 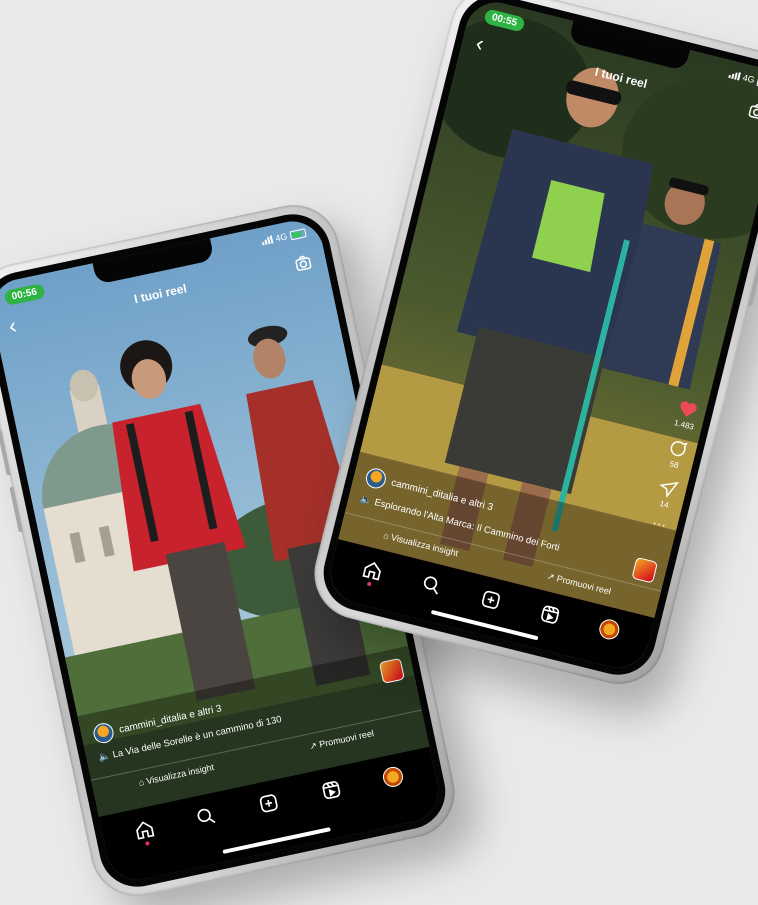 I want to click on comment-icon, so click(x=678, y=449).